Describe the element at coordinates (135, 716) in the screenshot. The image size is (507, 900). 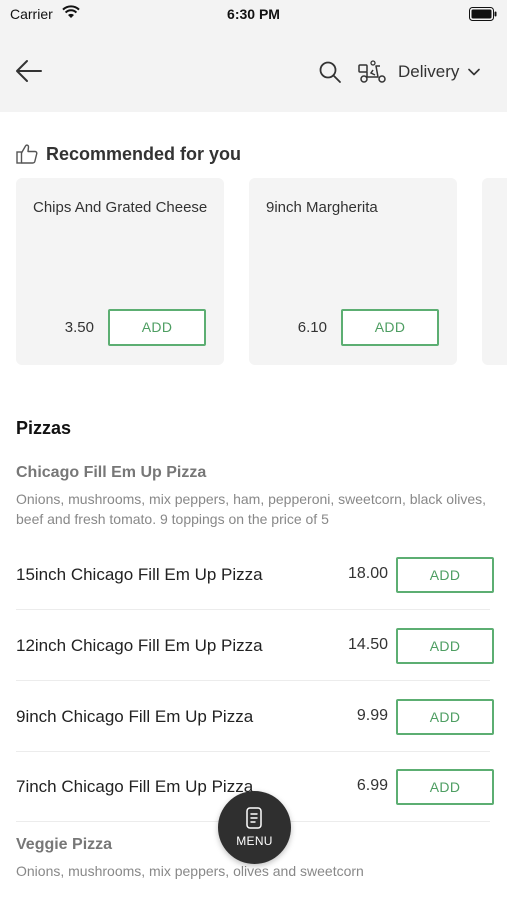
I see `menu-item-name: 9inch Chicago Fill Em Up Pizza` at that location.